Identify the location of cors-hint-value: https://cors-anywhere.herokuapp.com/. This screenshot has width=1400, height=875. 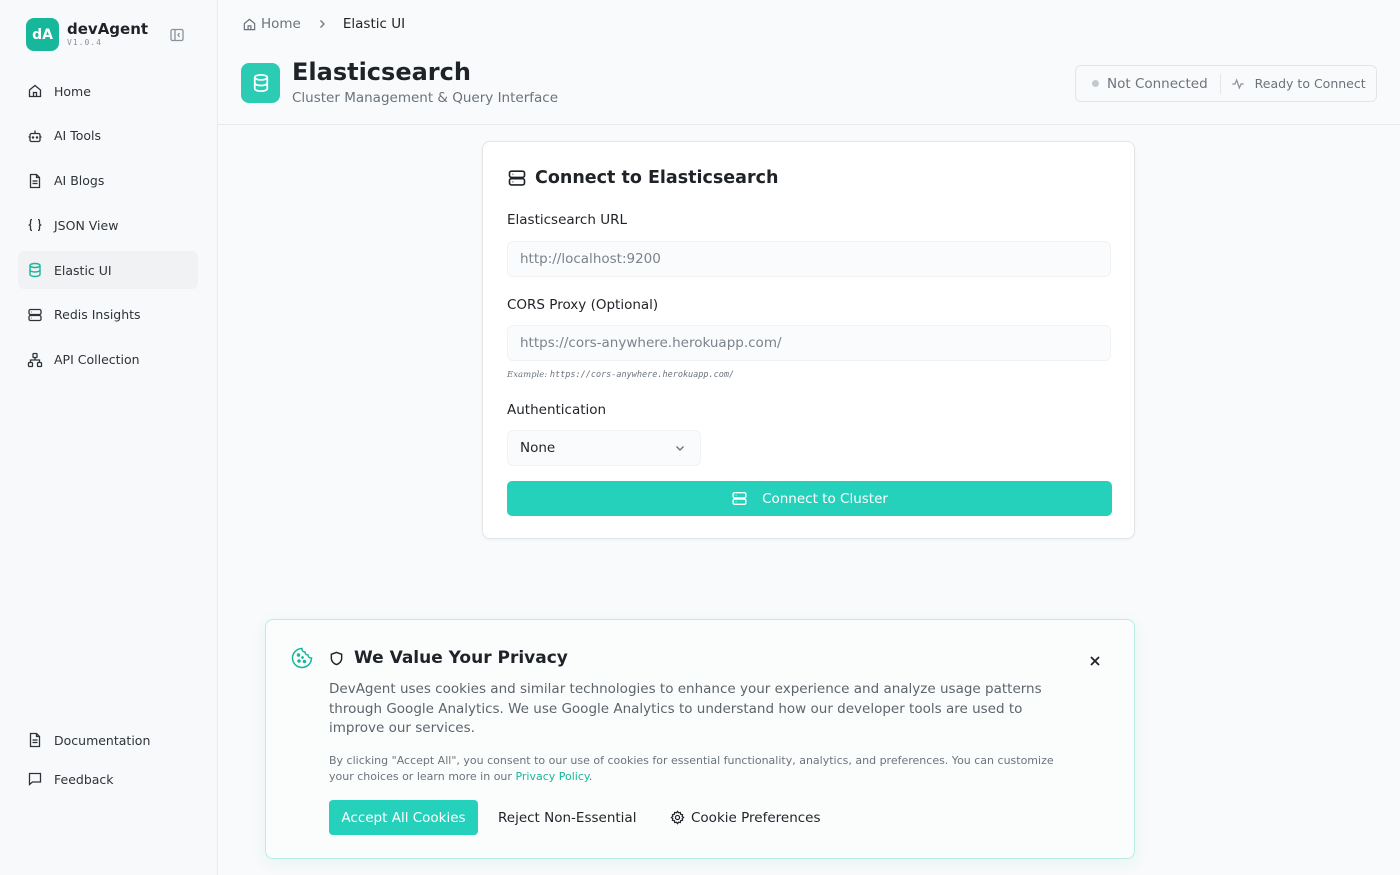
(642, 375).